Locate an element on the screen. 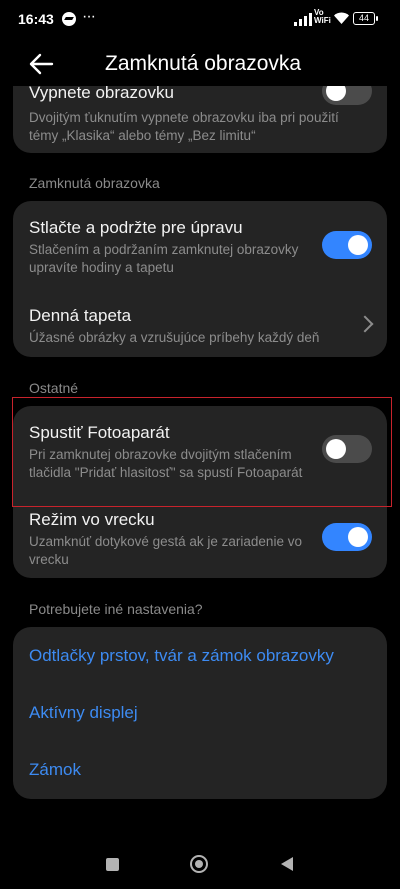 This screenshot has width=400, height=889. row-title: Režim vo vrecku is located at coordinates (92, 519).